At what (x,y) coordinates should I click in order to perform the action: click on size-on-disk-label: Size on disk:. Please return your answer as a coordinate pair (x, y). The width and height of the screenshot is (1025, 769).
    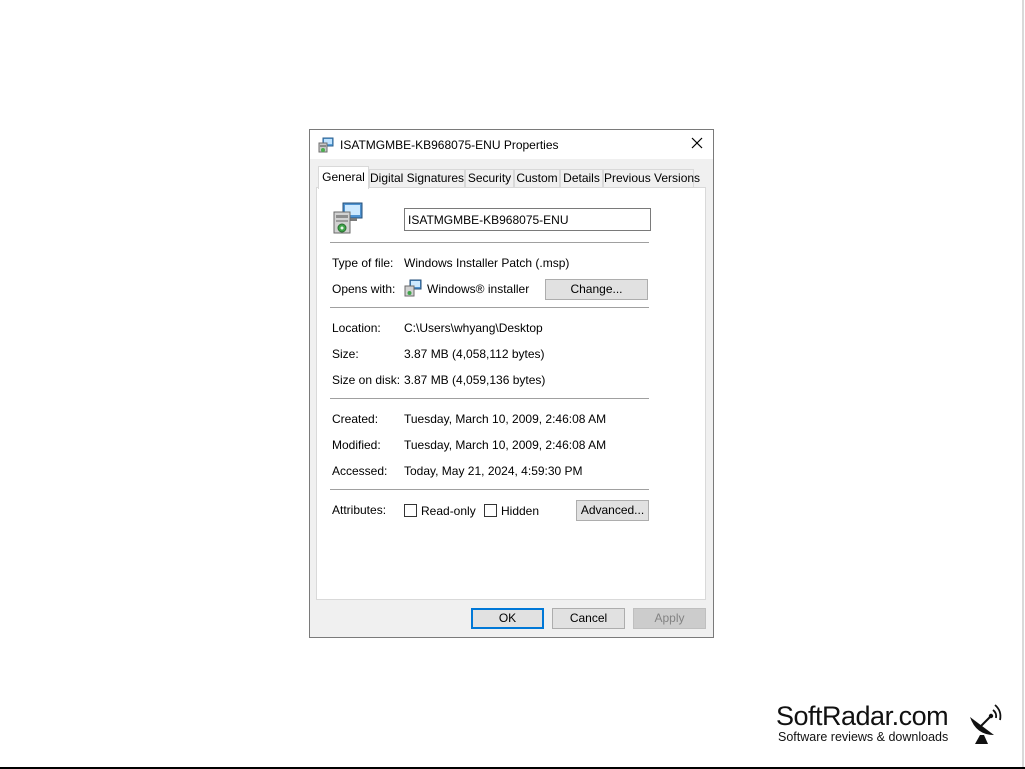
    Looking at the image, I should click on (366, 380).